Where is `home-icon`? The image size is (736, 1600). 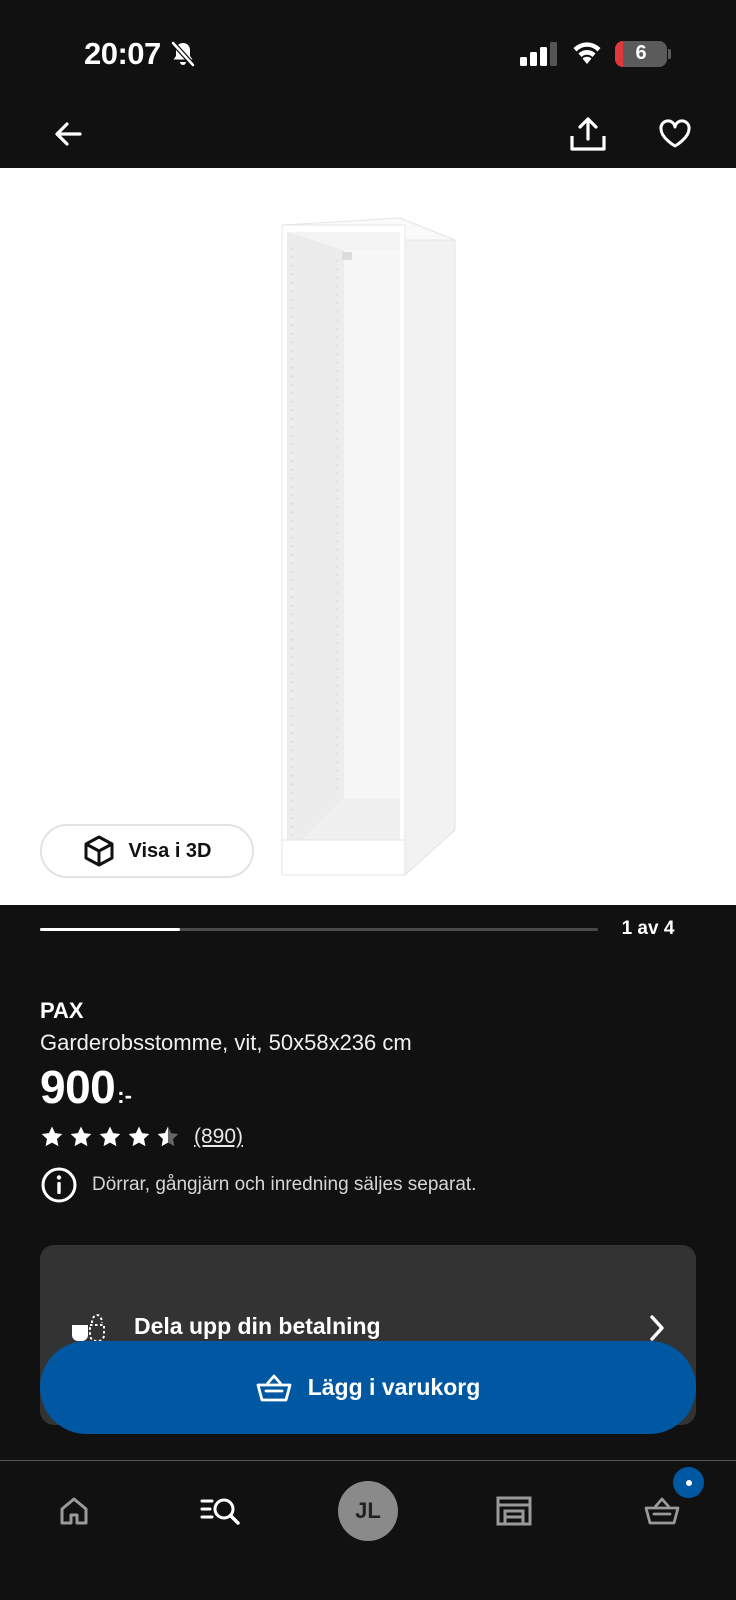 home-icon is located at coordinates (74, 1511).